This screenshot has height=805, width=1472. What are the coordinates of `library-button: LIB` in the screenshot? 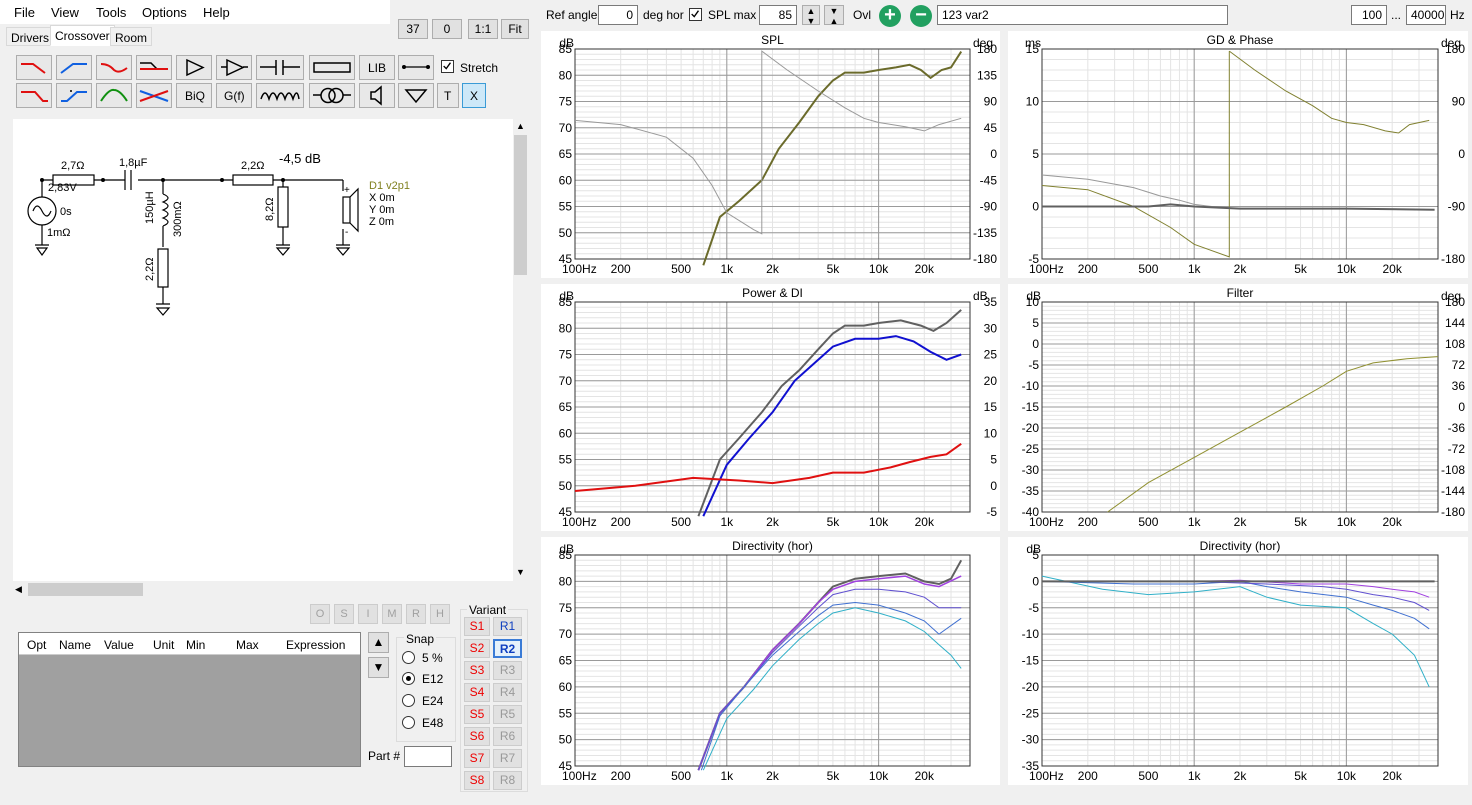 It's located at (377, 67).